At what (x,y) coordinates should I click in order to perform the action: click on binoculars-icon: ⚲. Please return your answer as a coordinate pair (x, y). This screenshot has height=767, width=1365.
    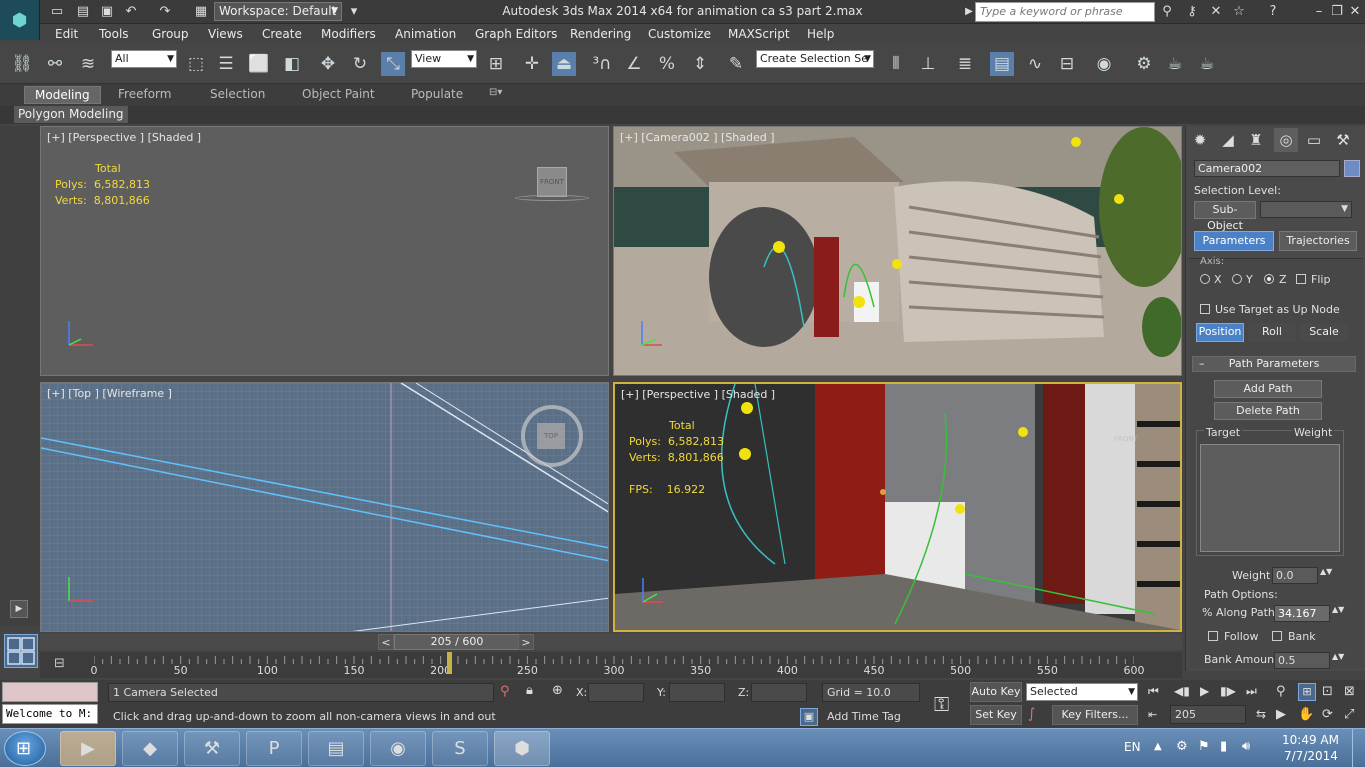
    Looking at the image, I should click on (1167, 12).